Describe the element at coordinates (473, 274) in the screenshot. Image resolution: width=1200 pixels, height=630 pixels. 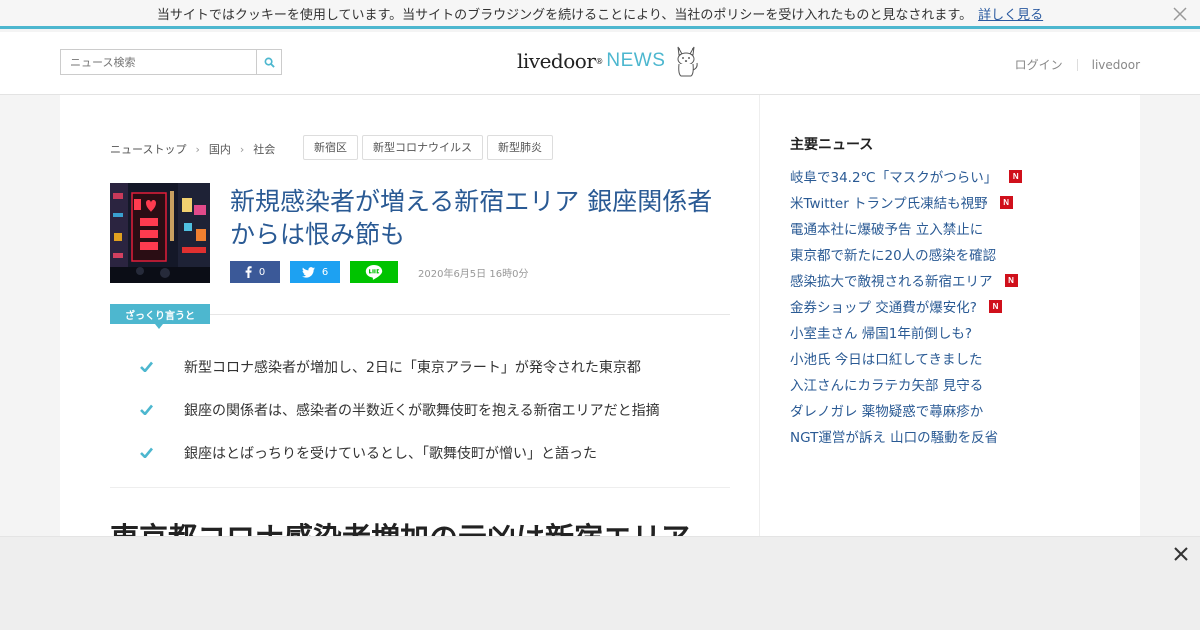
I see `article-date: 2020年6月5日 16時0分` at that location.